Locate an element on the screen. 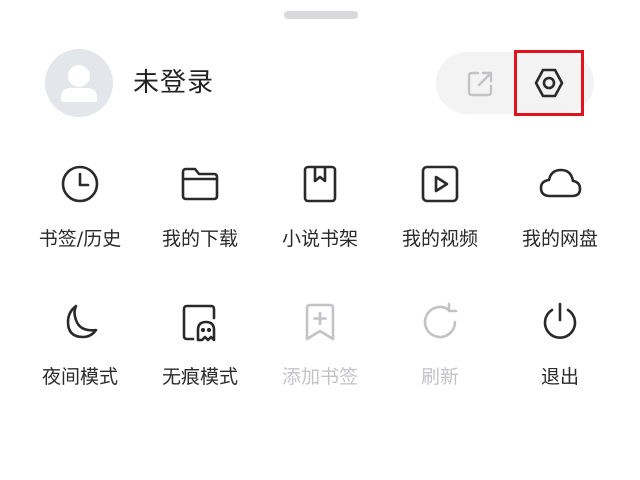  menu-item-add-bookmark: 添加书签 is located at coordinates (320, 343).